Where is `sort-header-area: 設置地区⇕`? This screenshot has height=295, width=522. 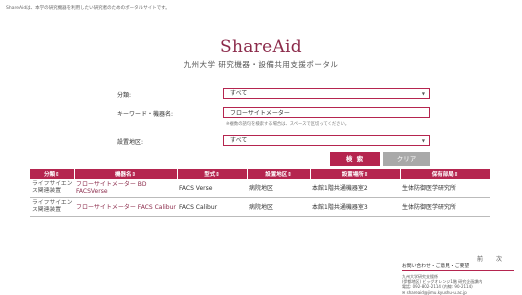
sort-header-area: 設置地区⇕ is located at coordinates (279, 174).